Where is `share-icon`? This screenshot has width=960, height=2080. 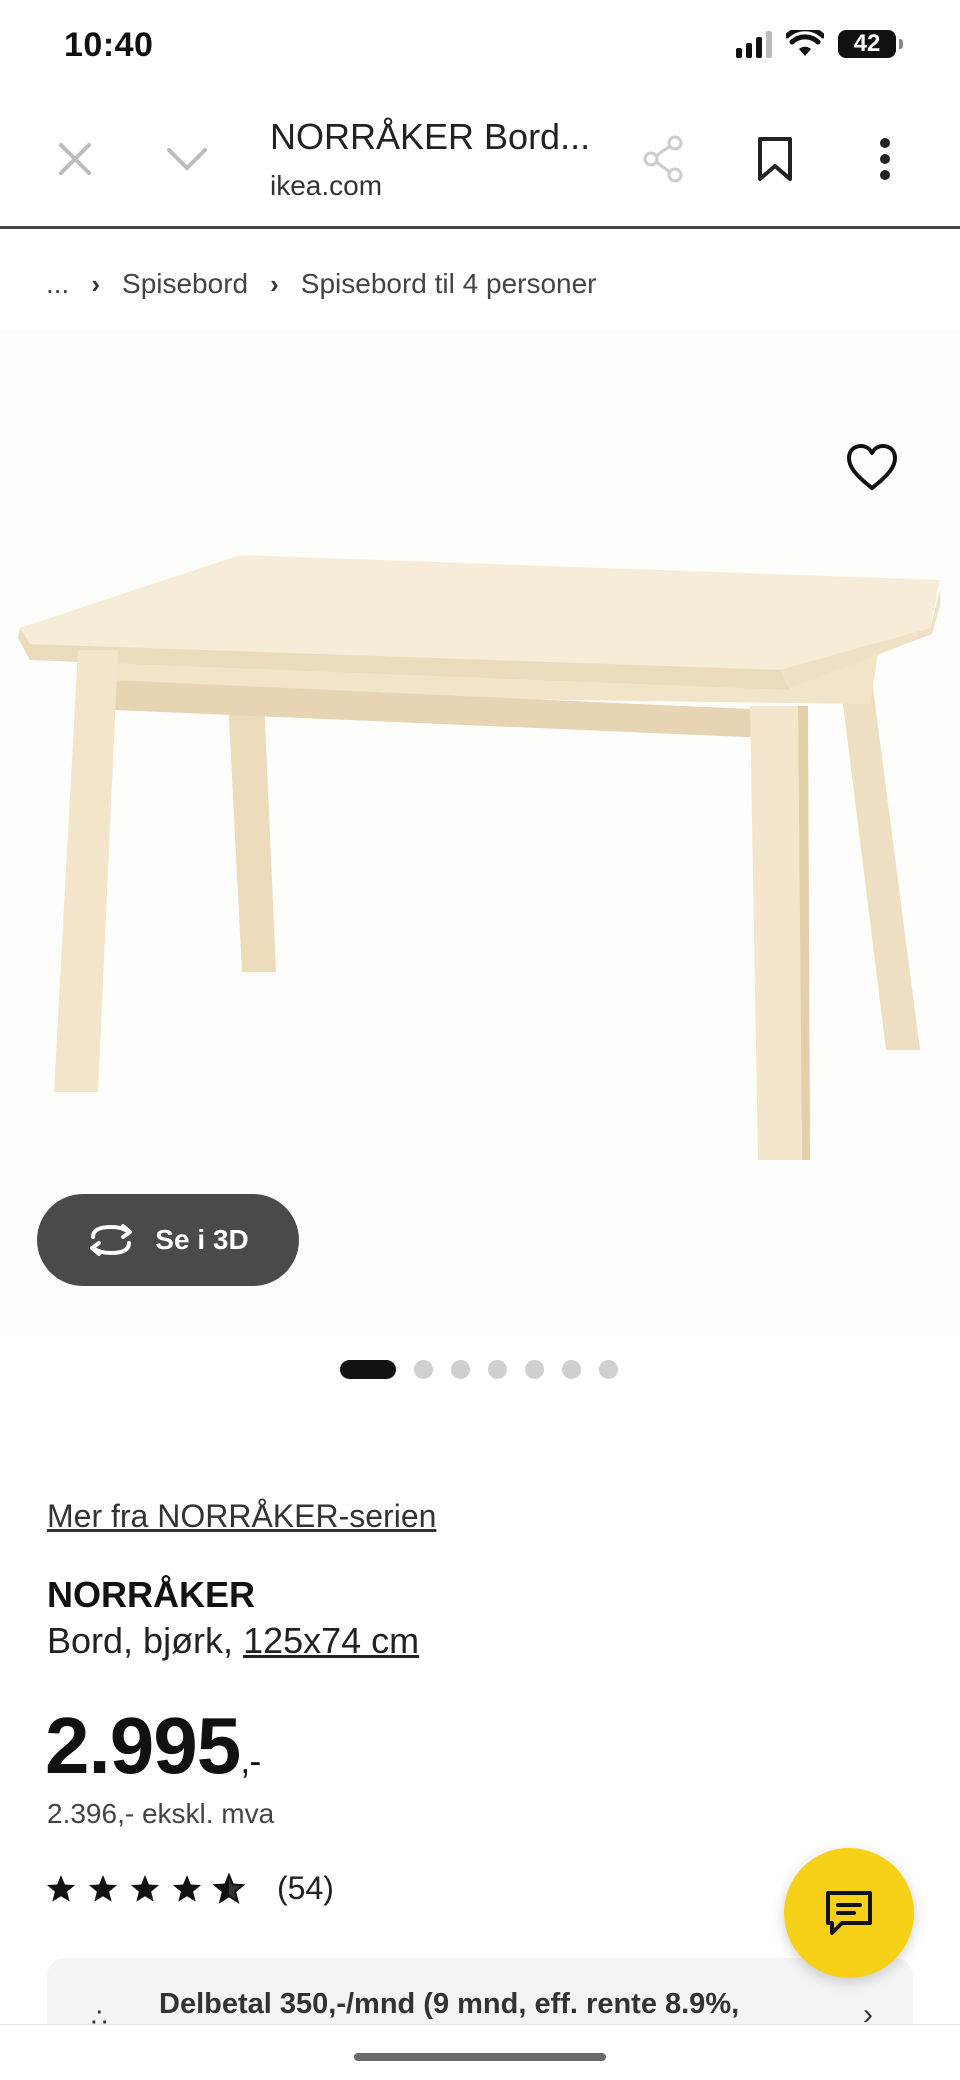
share-icon is located at coordinates (663, 159).